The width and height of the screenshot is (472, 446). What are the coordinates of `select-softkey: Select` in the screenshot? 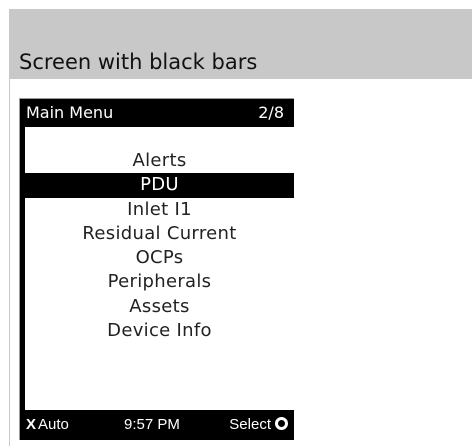 It's located at (258, 425).